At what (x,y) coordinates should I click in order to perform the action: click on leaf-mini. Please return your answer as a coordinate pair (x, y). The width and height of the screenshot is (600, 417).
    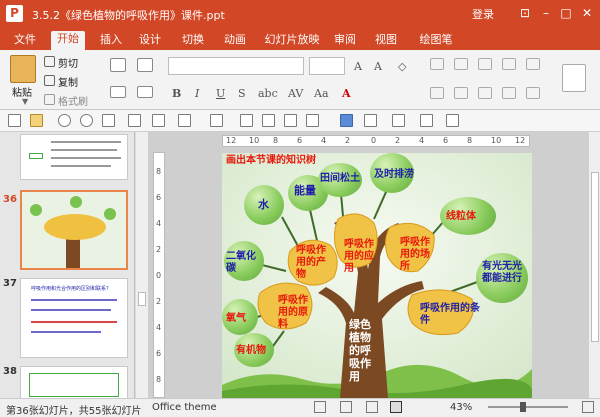
    Looking at the image, I should click on (110, 214).